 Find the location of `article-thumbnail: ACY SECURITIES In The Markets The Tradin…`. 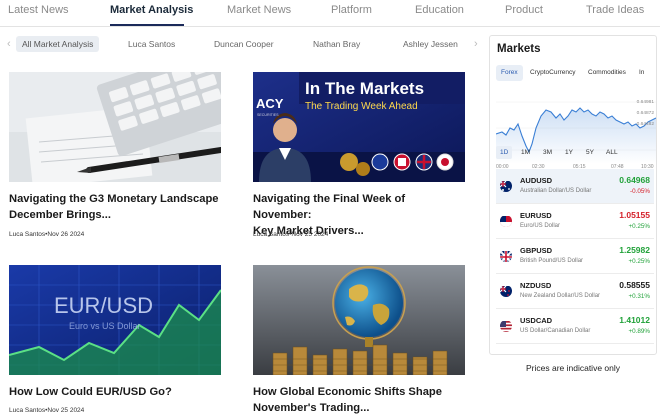

article-thumbnail: ACY SECURITIES In The Markets The Tradin… is located at coordinates (359, 127).